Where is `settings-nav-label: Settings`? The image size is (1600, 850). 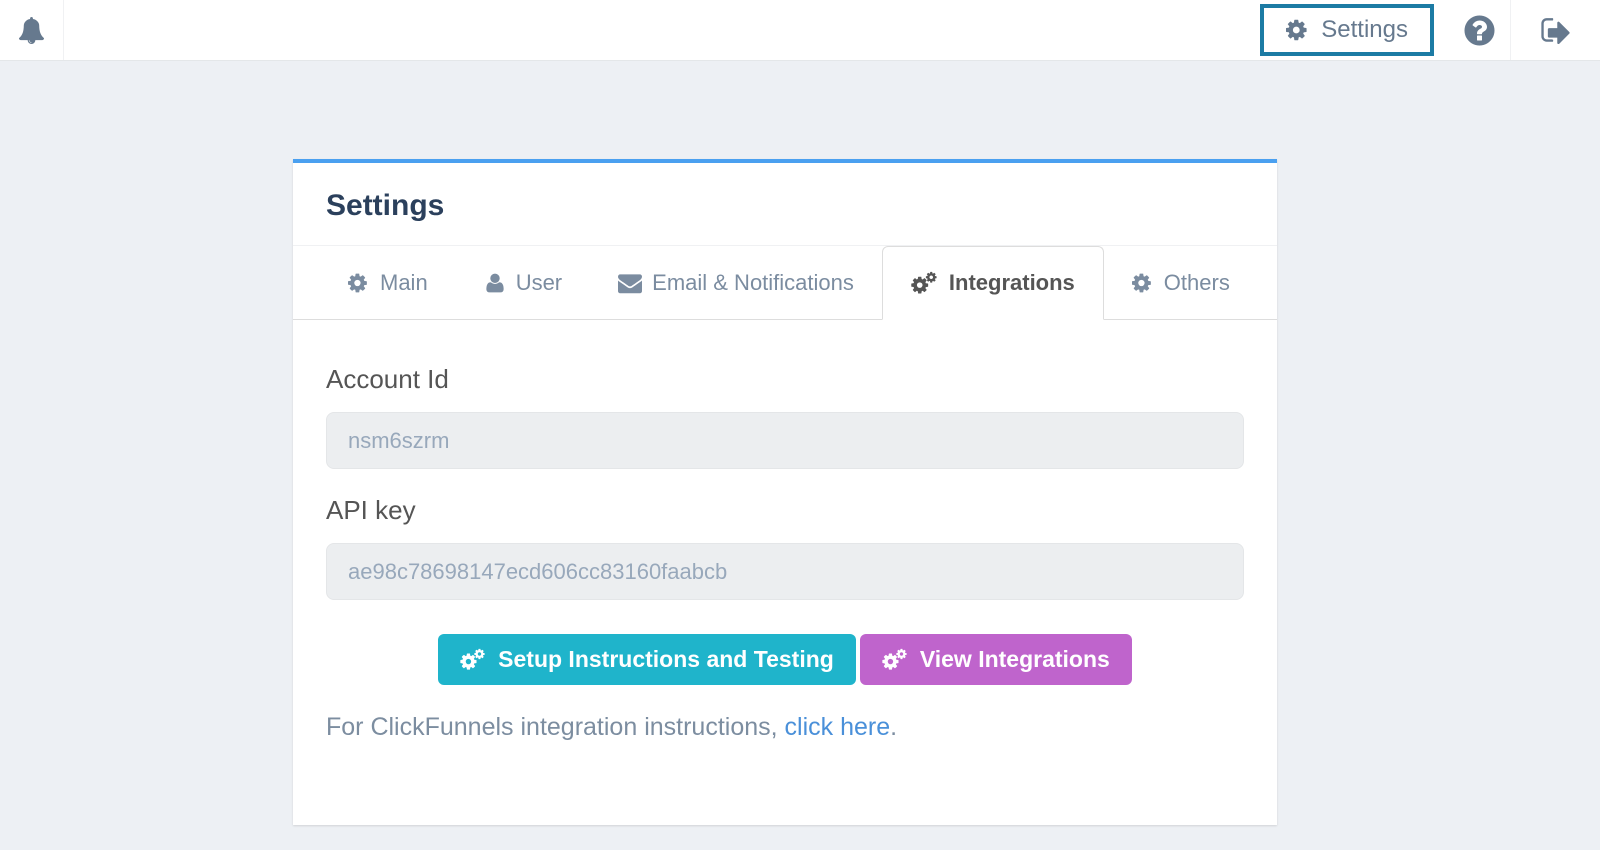
settings-nav-label: Settings is located at coordinates (1364, 29).